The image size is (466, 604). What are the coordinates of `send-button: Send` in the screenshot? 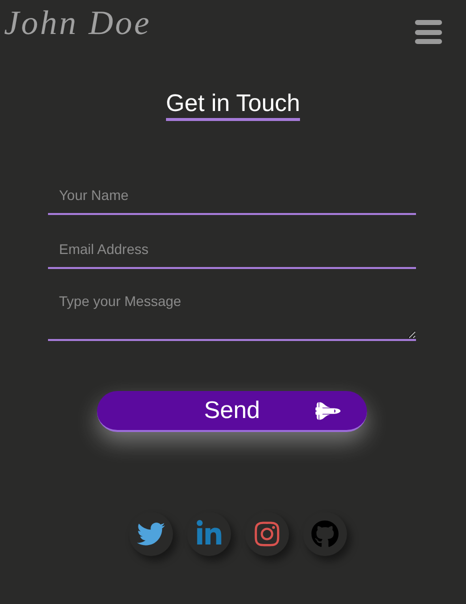 It's located at (232, 411).